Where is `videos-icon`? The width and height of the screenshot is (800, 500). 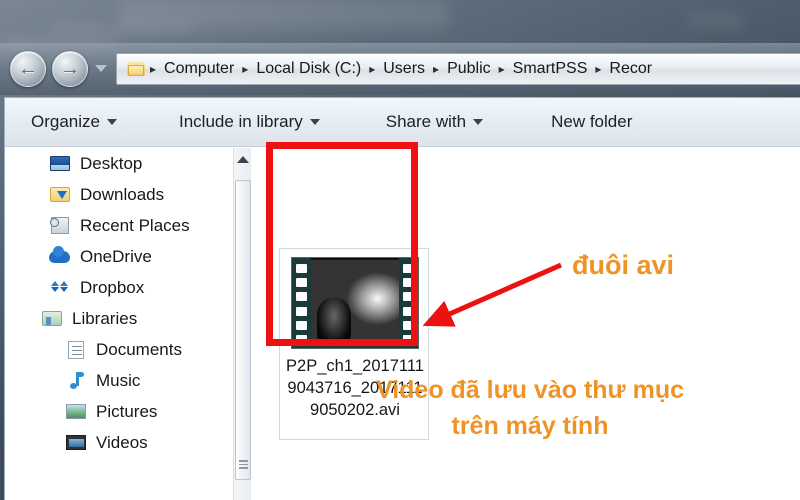 videos-icon is located at coordinates (76, 443).